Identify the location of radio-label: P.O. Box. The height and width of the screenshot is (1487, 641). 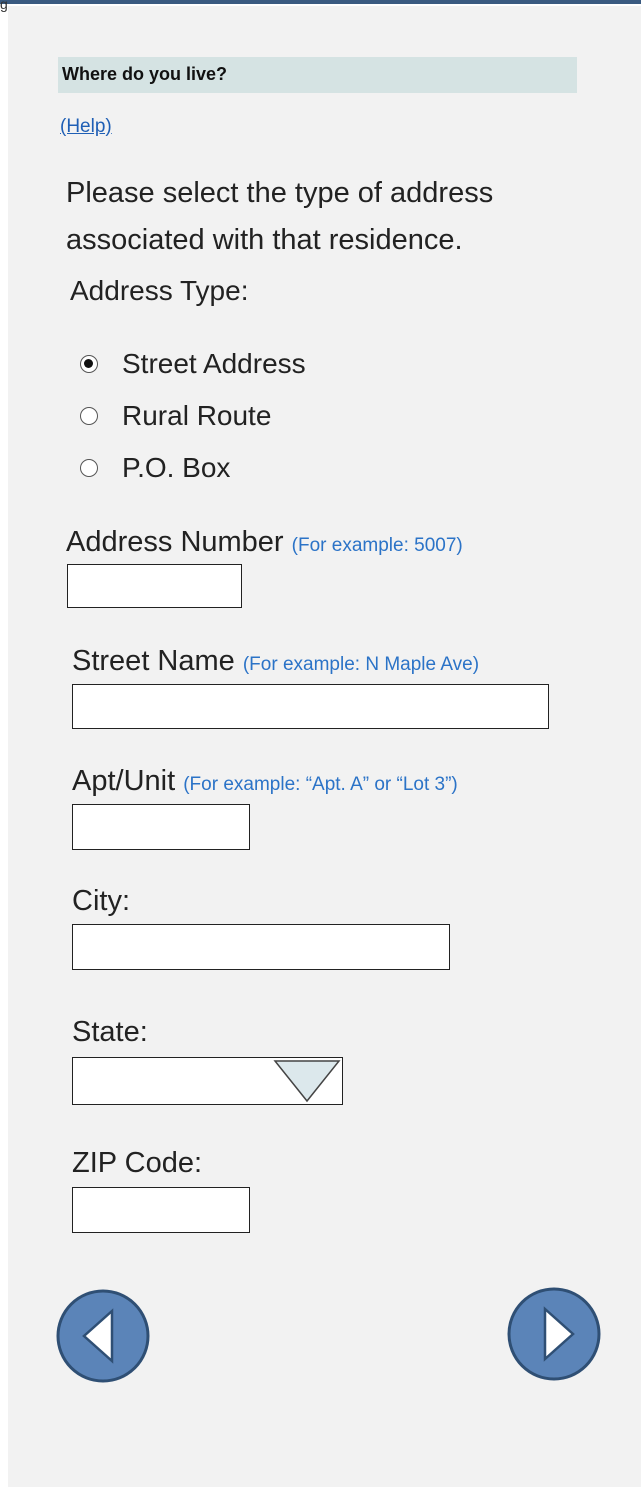
(176, 467).